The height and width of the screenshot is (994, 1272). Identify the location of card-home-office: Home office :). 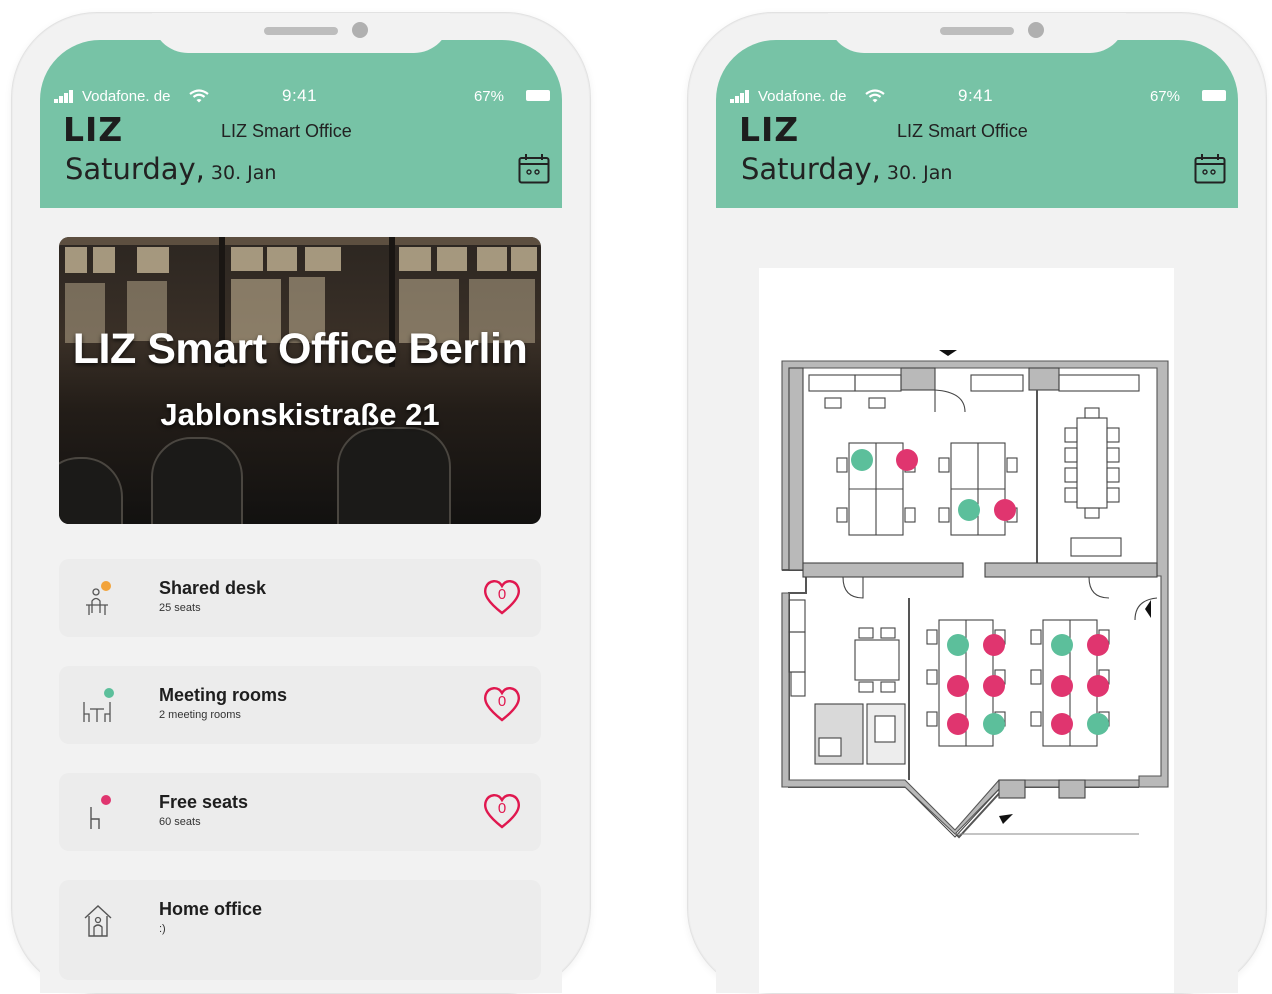
(300, 930).